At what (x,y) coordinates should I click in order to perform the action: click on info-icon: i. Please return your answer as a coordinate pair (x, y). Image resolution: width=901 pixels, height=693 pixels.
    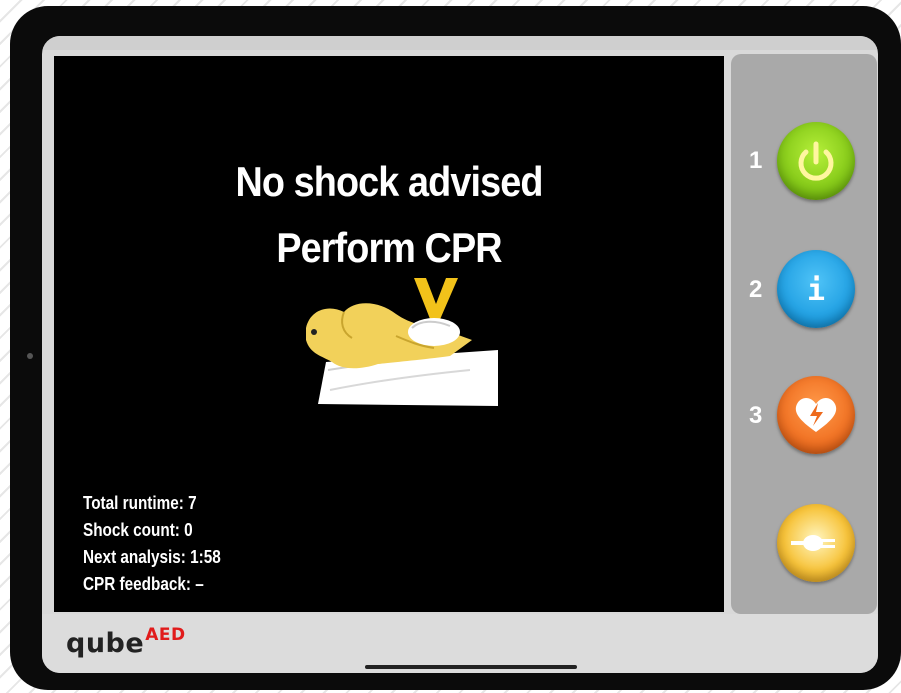
    Looking at the image, I should click on (816, 290).